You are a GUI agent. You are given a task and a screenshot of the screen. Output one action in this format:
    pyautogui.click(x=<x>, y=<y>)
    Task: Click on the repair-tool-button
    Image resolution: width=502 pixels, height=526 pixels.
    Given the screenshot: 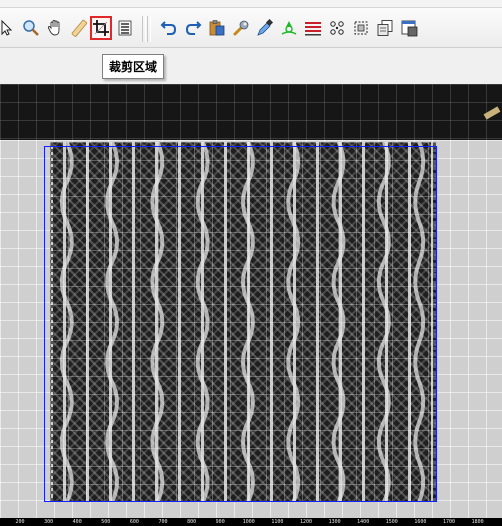 What is the action you would take?
    pyautogui.click(x=241, y=28)
    